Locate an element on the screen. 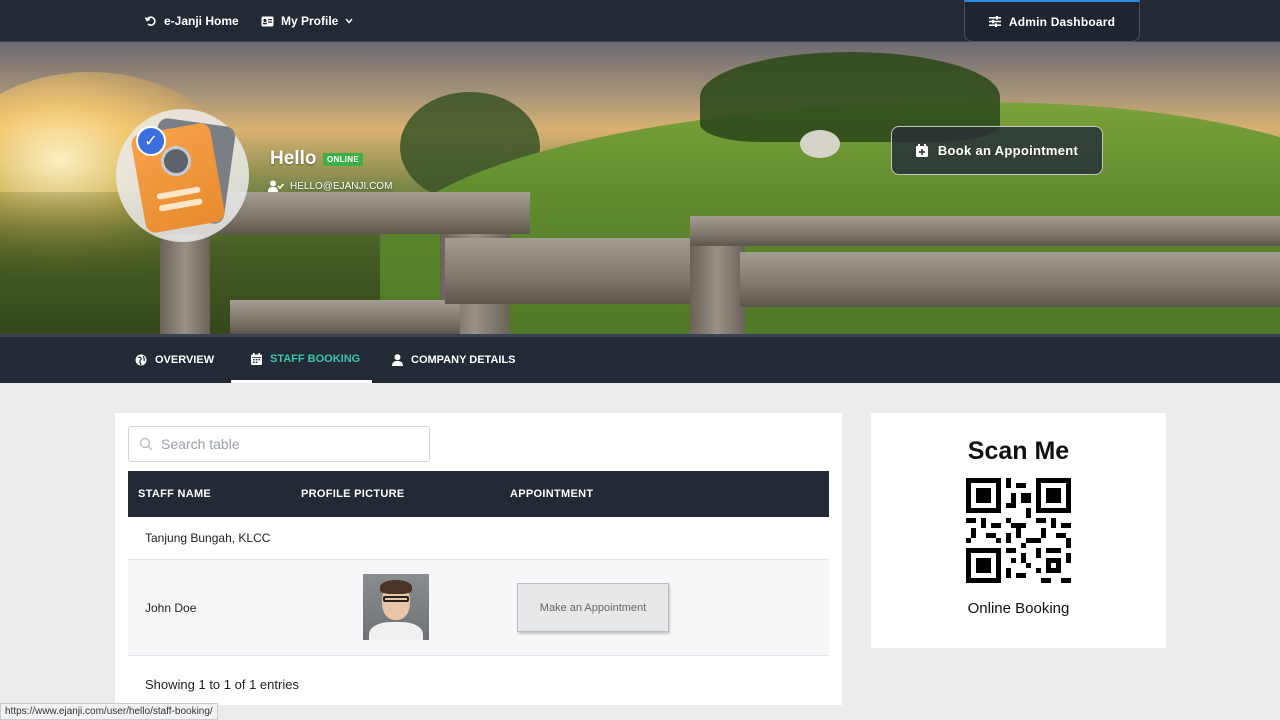 The image size is (1280, 720). table-row: John Doe Make an Appointment is located at coordinates (478, 608).